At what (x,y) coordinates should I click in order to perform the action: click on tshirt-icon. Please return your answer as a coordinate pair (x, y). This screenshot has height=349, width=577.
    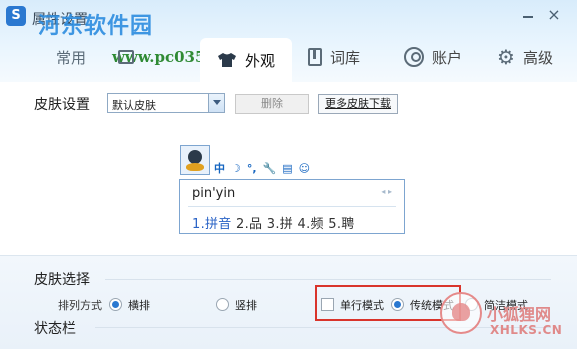
    Looking at the image, I should click on (227, 60).